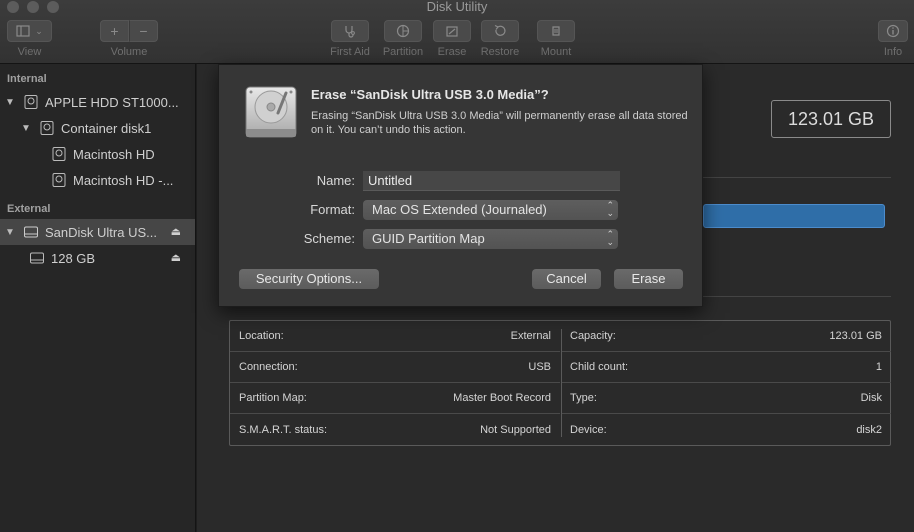  What do you see at coordinates (539, 367) in the screenshot?
I see `info-value: USB` at bounding box center [539, 367].